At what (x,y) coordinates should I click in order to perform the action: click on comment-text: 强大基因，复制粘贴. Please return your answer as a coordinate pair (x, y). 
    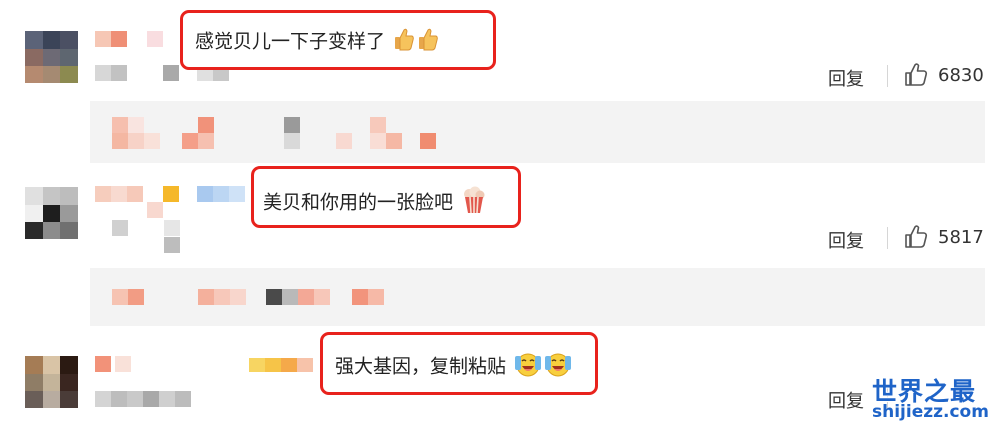
    Looking at the image, I should click on (453, 367).